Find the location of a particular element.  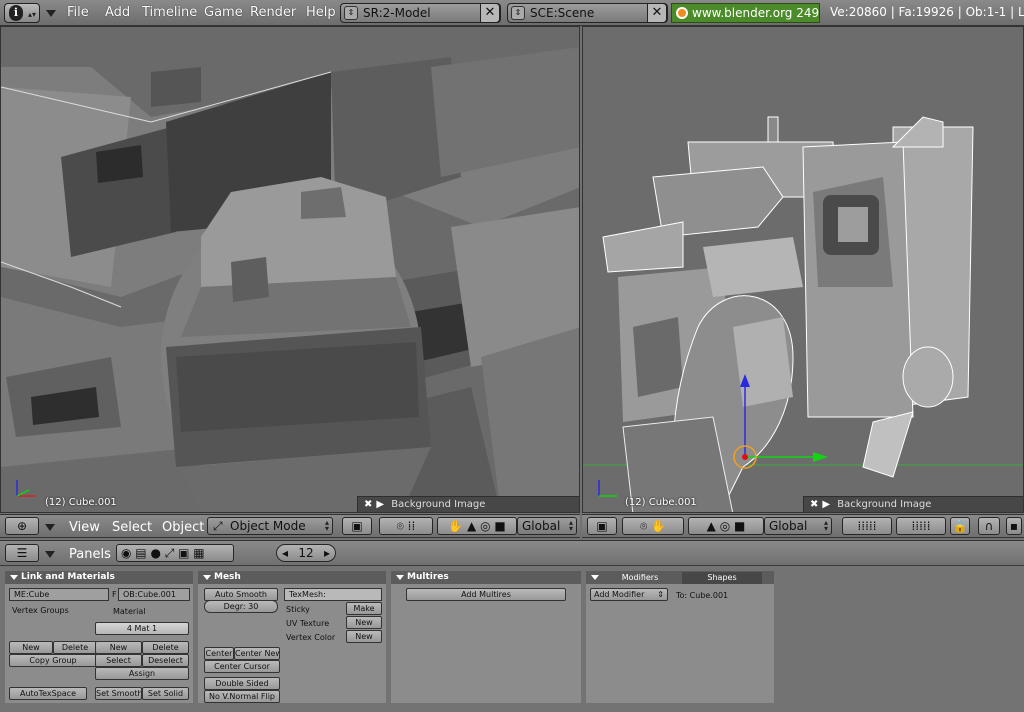

center-new-button: Center New is located at coordinates (257, 653).